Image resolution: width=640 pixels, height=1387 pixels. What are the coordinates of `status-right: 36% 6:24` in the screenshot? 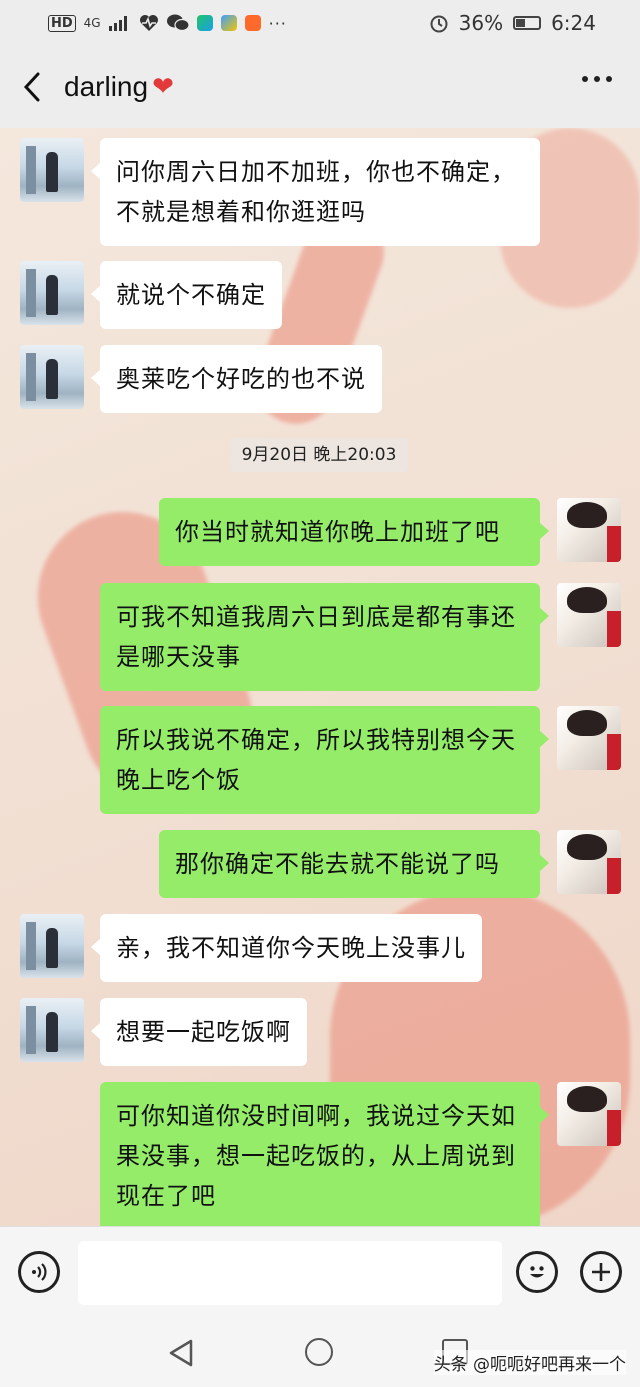 It's located at (512, 23).